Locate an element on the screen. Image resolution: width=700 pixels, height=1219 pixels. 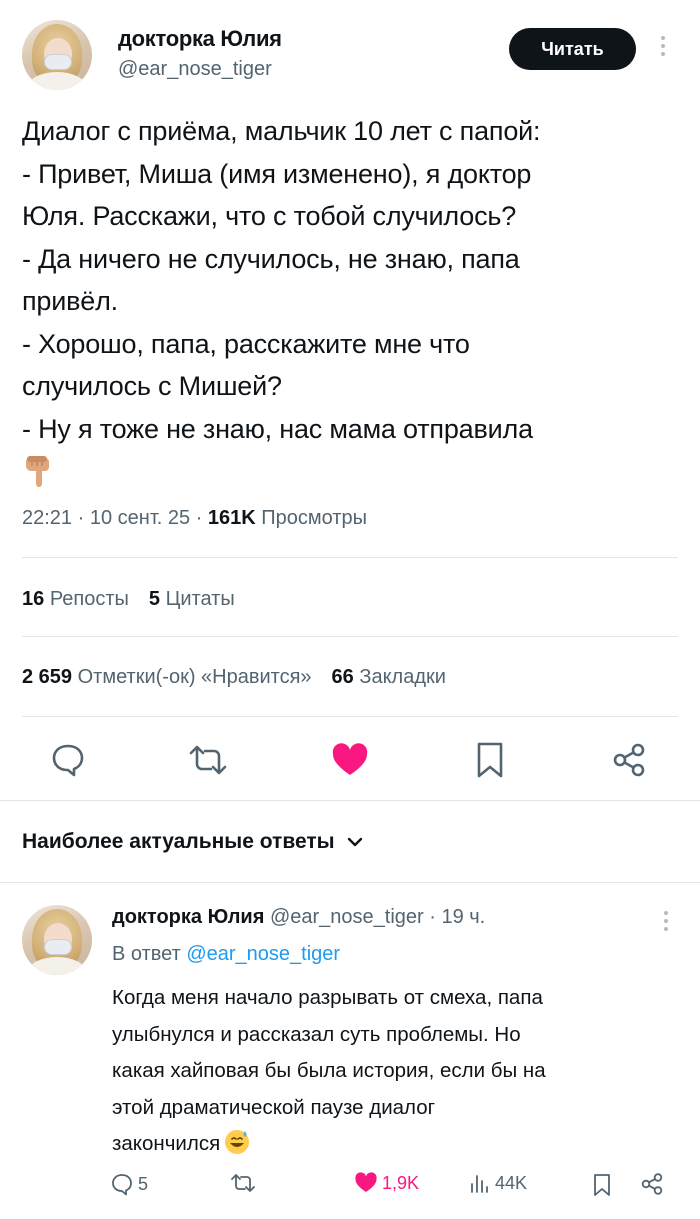
bookmarks-count: 66 is located at coordinates (342, 677).